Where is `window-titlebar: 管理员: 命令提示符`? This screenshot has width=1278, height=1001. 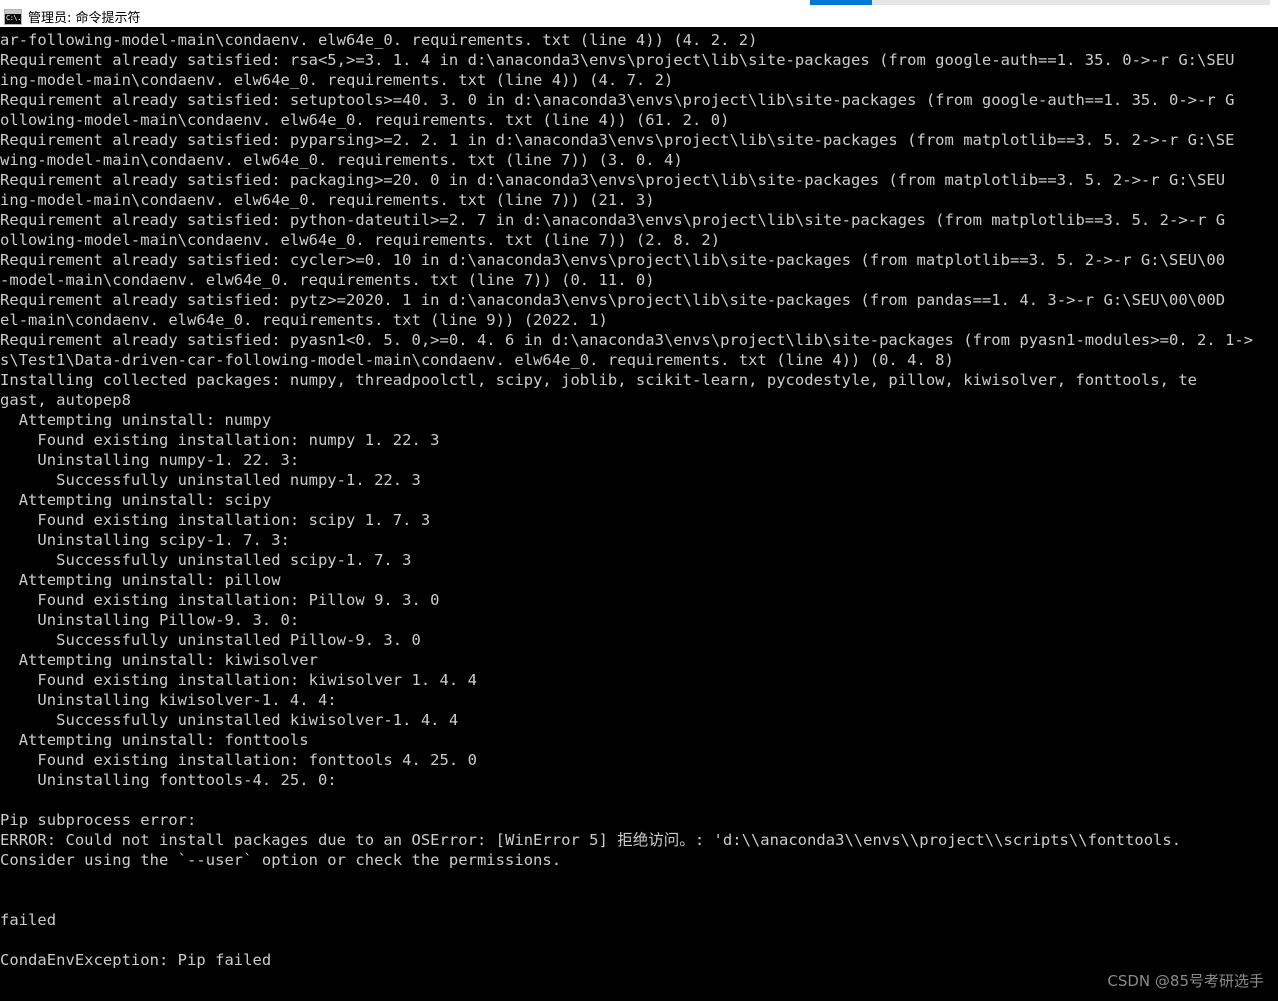
window-titlebar: 管理员: 命令提示符 is located at coordinates (639, 16).